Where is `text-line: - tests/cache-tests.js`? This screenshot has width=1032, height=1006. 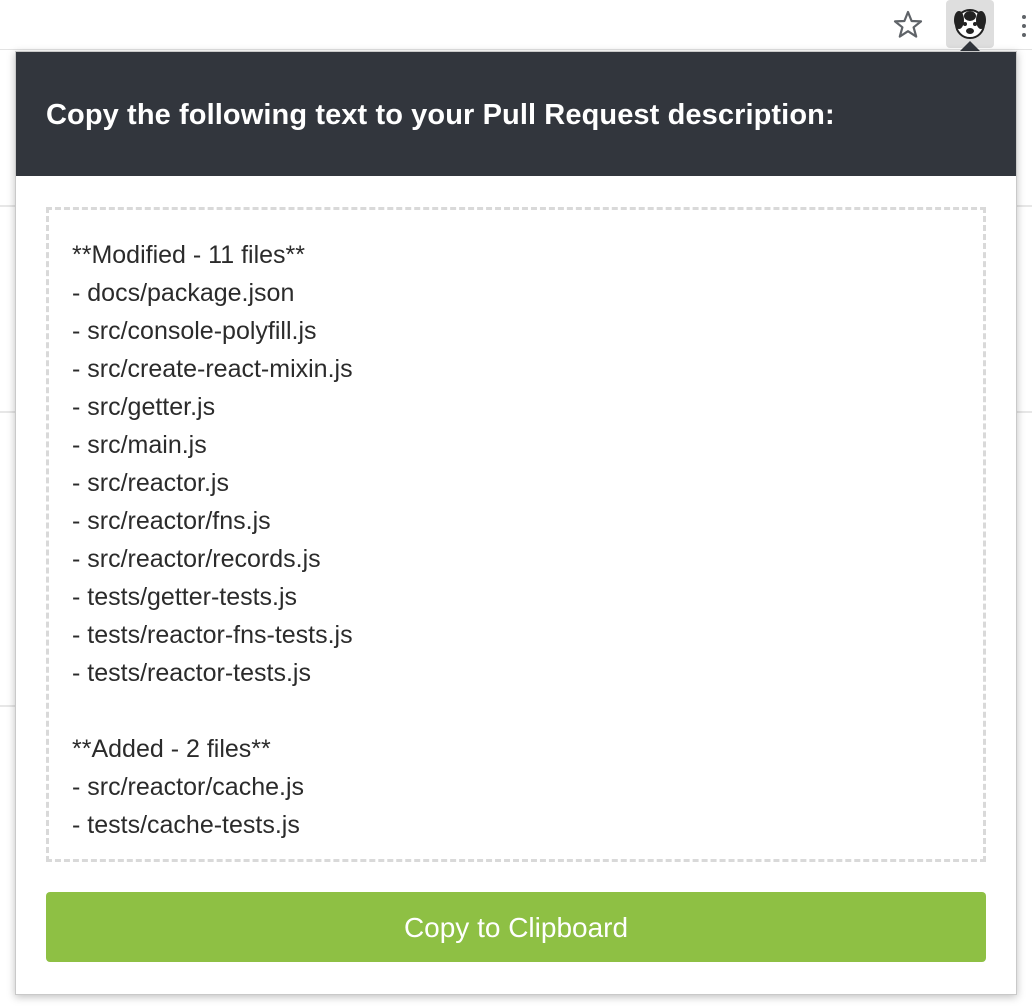 text-line: - tests/cache-tests.js is located at coordinates (186, 825).